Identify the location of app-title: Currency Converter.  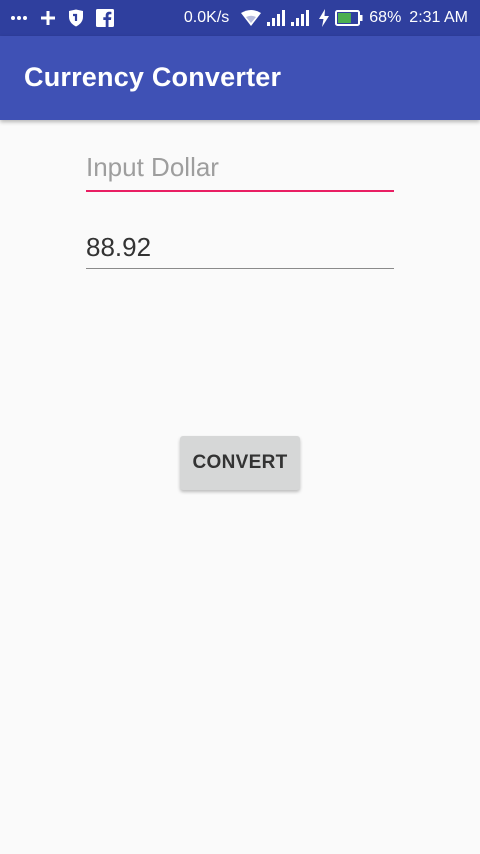
(153, 77).